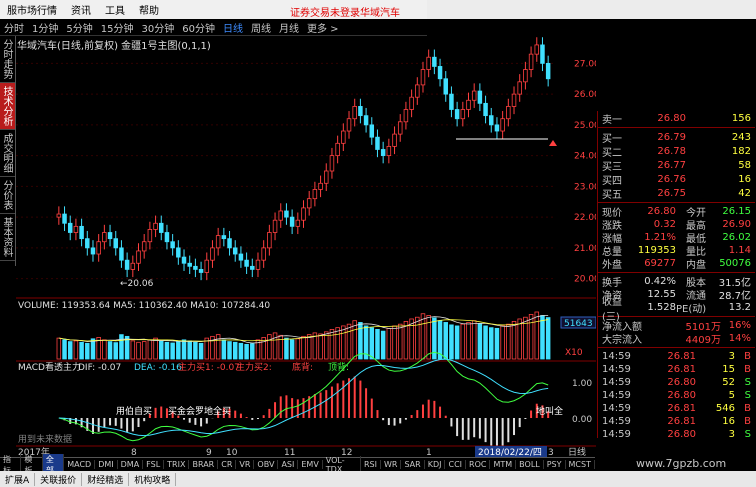 This screenshot has width=756, height=487. I want to click on menu-item-help: 帮助, so click(149, 9).